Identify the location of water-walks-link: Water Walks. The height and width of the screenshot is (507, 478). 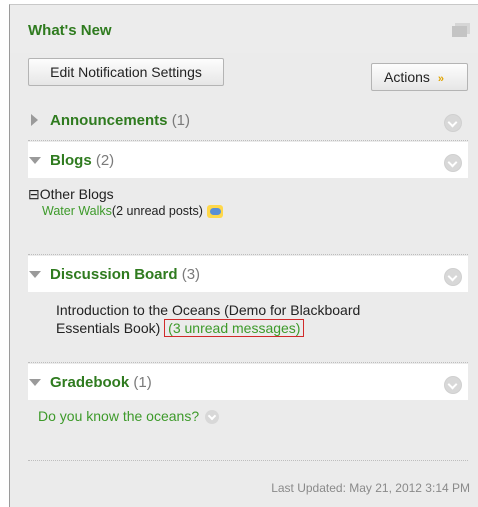
(77, 211).